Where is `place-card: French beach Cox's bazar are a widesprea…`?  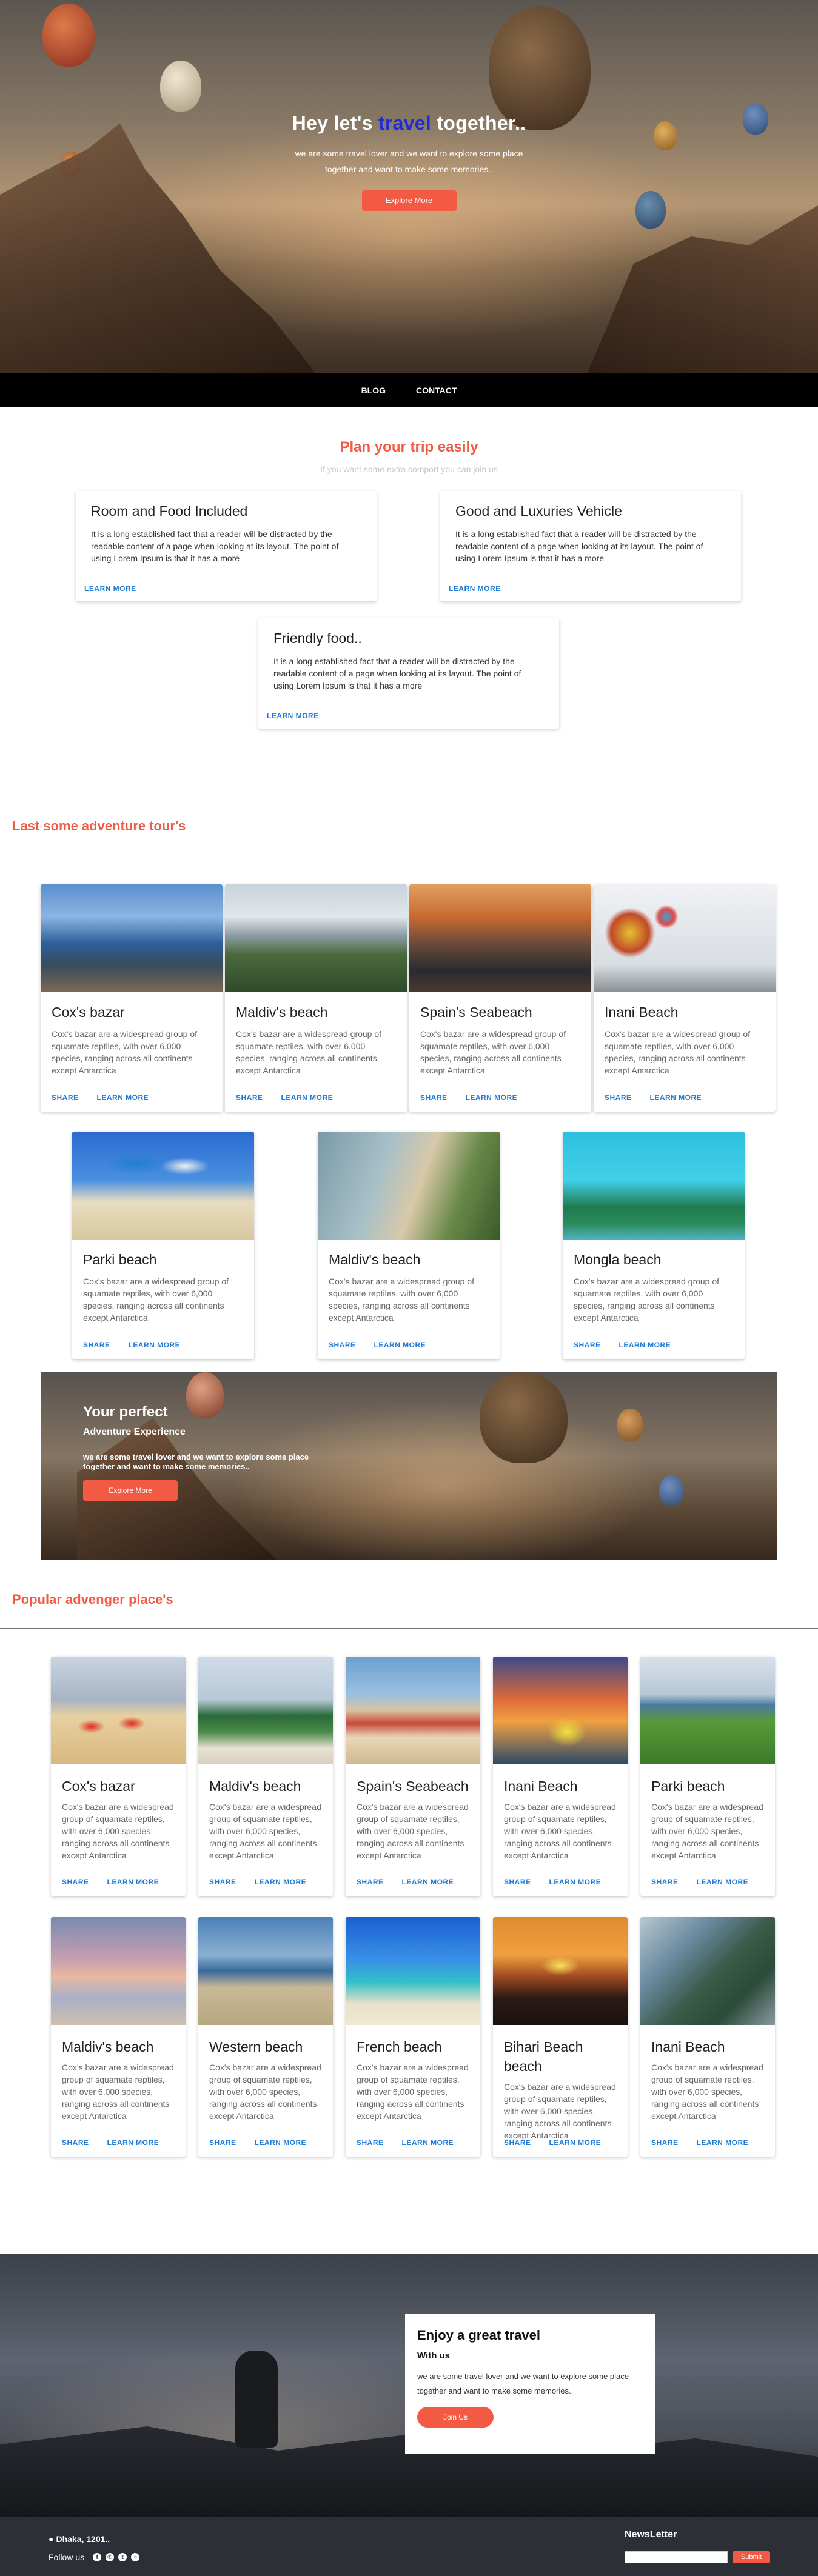
place-card: French beach Cox's bazar are a widesprea… is located at coordinates (413, 2037).